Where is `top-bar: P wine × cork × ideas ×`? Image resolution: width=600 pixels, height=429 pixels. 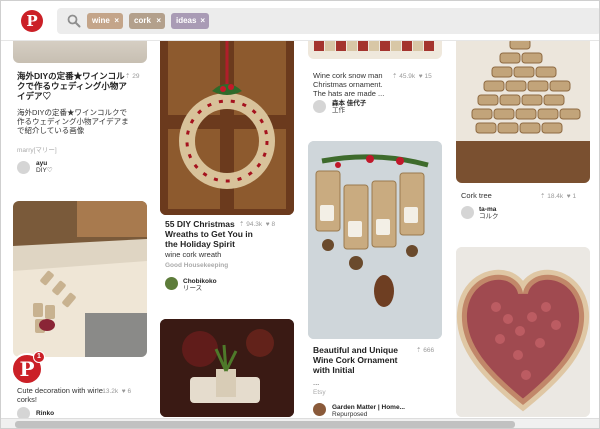 top-bar: P wine × cork × ideas × is located at coordinates (300, 21).